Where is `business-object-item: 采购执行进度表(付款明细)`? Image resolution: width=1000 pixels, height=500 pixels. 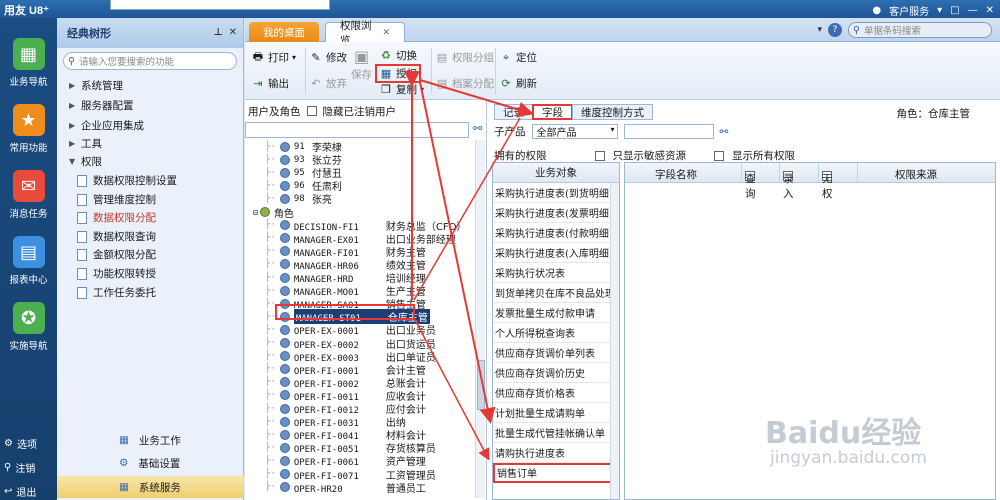
business-object-item: 采购执行进度表(付款明细) is located at coordinates (556, 233).